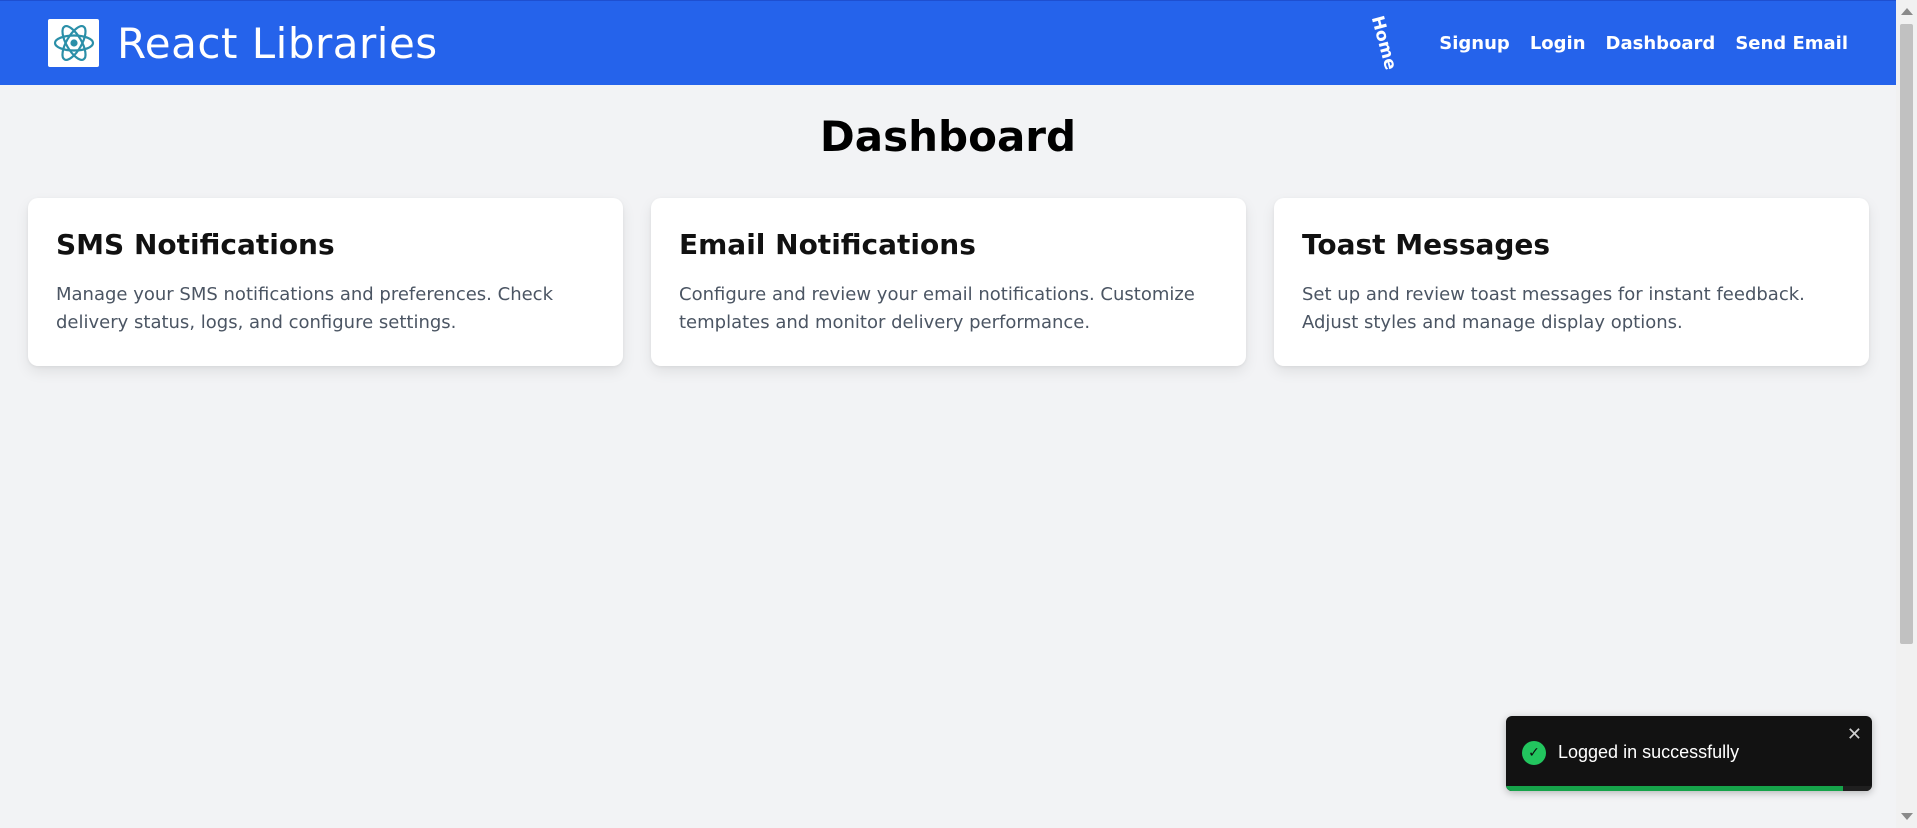  What do you see at coordinates (1558, 43) in the screenshot?
I see `nav-link-login: Login` at bounding box center [1558, 43].